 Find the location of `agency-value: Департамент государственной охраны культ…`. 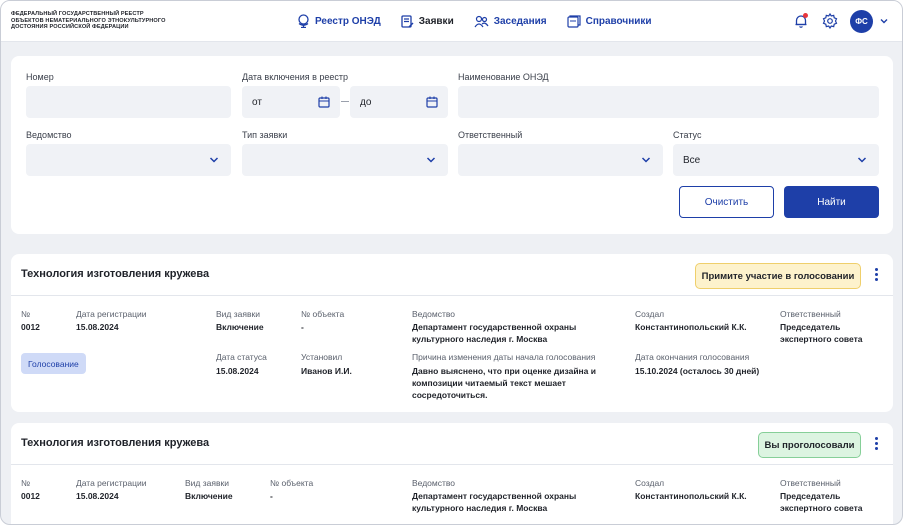

agency-value: Департамент государственной охраны культ… is located at coordinates (494, 333).